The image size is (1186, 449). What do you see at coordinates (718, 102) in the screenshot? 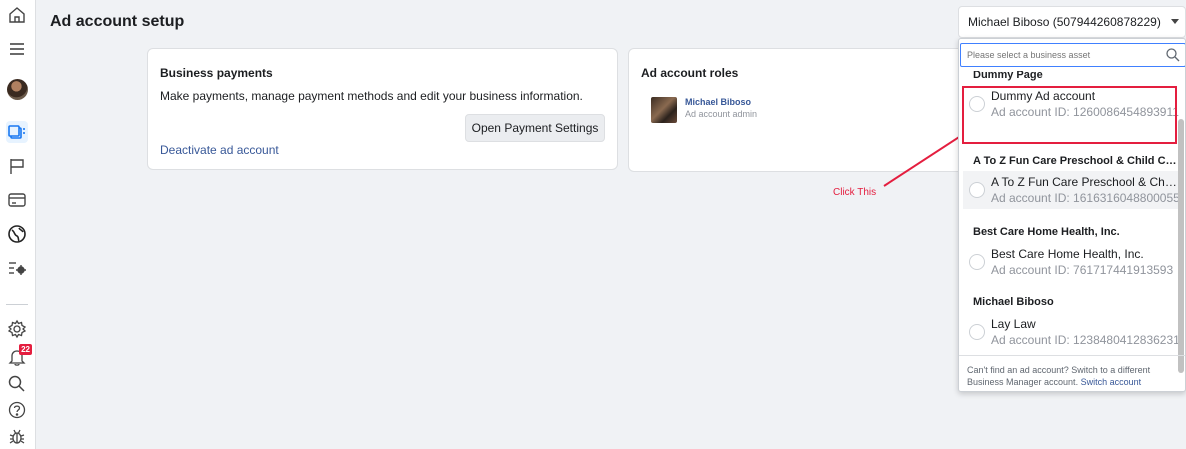
I see `role-user-name-link: Michael Biboso` at bounding box center [718, 102].